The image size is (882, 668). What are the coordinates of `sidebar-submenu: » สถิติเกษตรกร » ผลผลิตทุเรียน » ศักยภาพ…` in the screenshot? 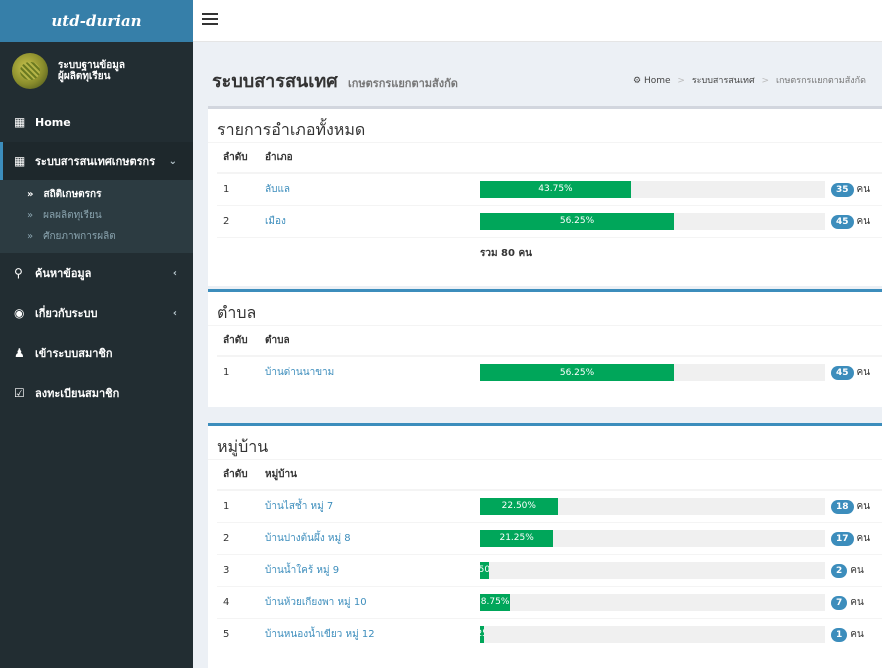 It's located at (96, 216).